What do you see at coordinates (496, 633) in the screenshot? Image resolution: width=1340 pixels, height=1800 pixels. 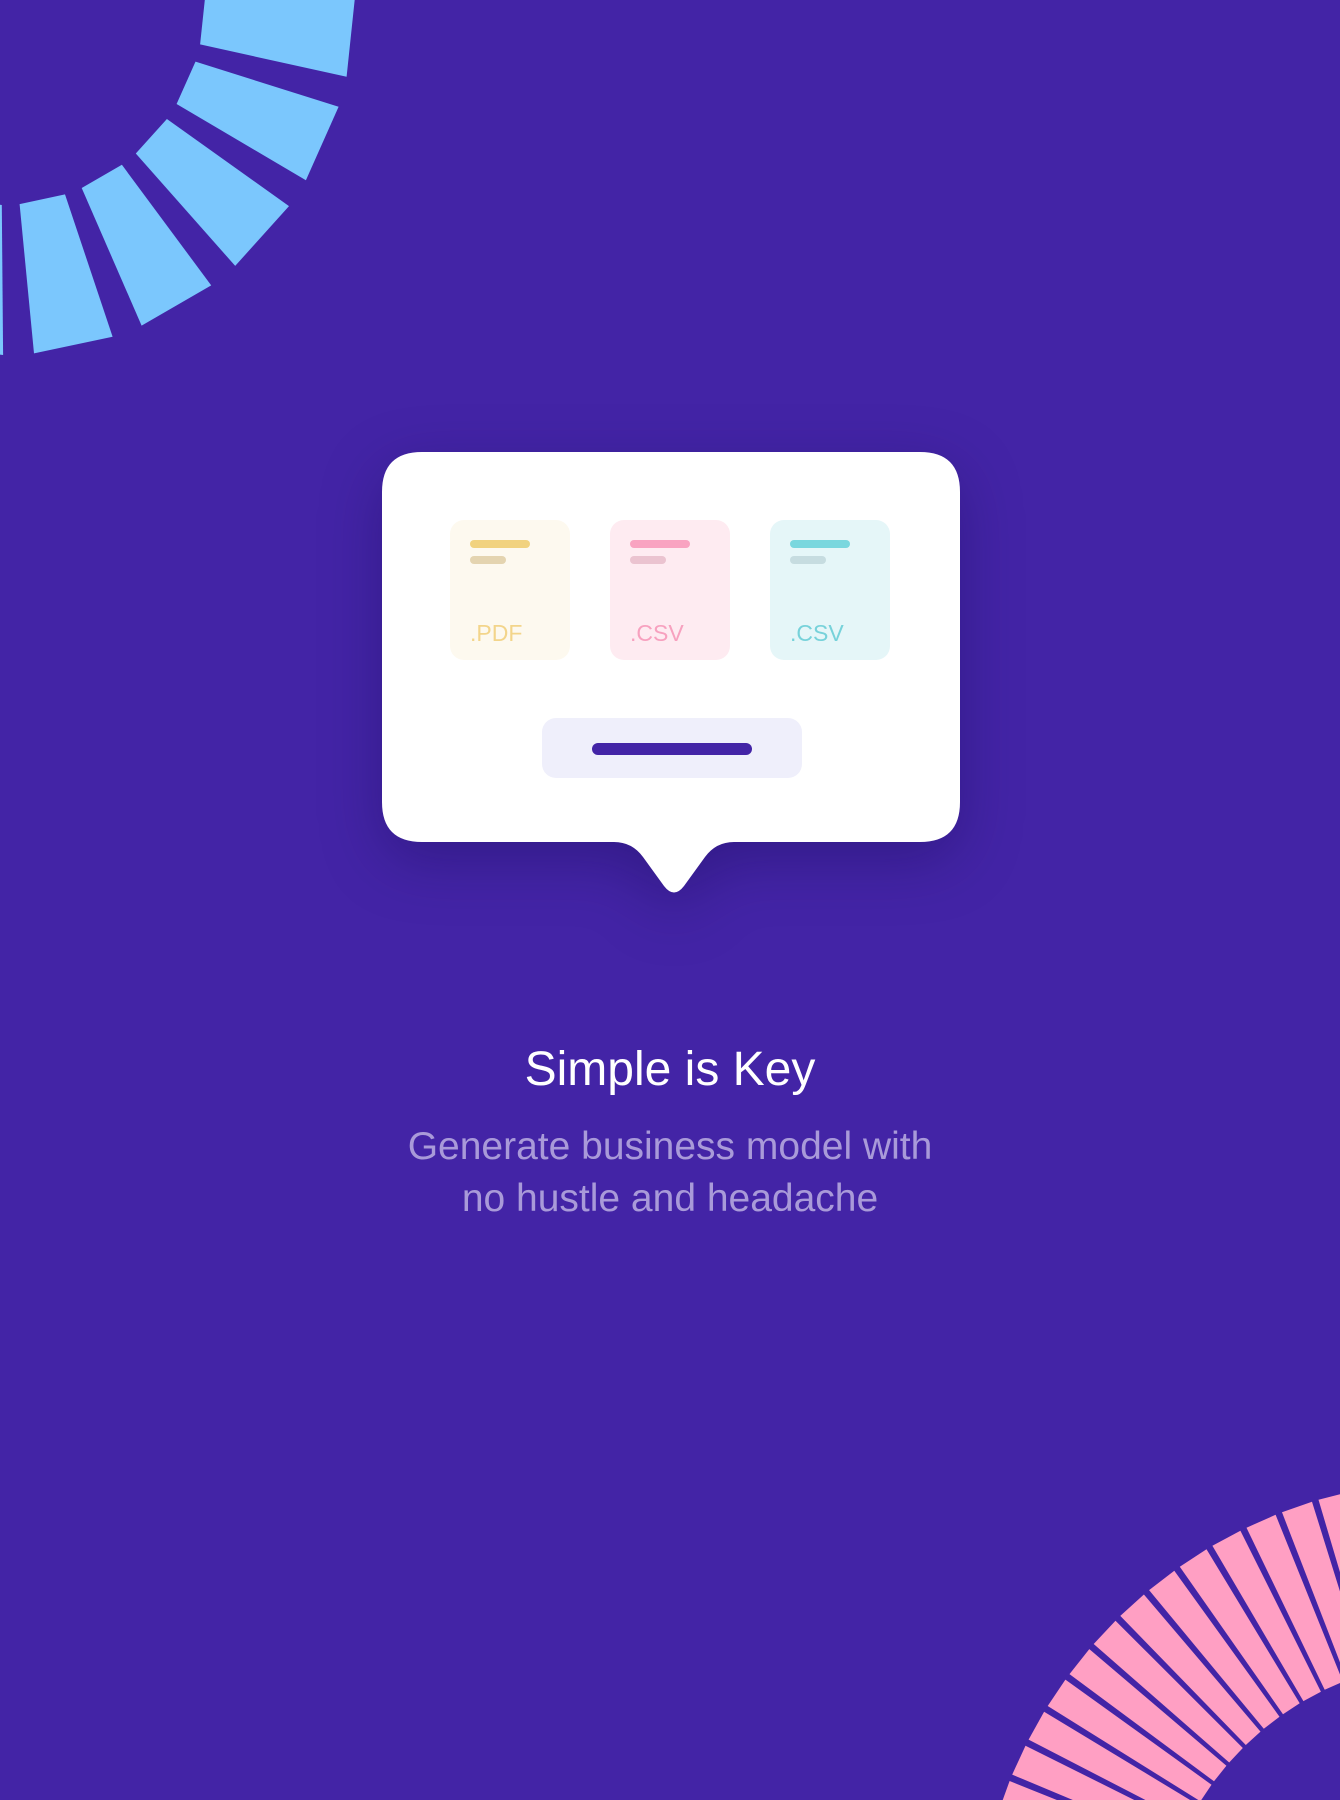 I see `file-extension-label: .PDF` at bounding box center [496, 633].